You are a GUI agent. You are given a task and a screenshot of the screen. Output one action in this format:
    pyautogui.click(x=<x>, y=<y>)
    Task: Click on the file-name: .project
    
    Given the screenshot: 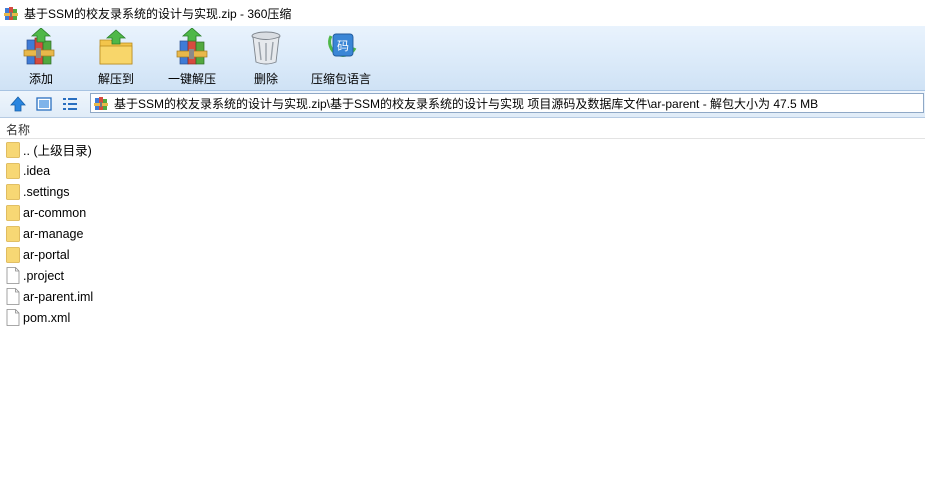 What is the action you would take?
    pyautogui.click(x=43, y=275)
    